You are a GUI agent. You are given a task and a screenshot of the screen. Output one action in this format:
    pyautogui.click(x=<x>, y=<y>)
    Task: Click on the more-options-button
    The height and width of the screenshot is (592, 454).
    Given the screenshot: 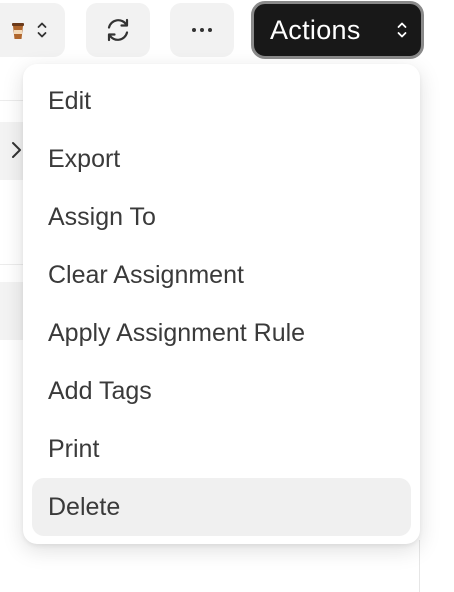 What is the action you would take?
    pyautogui.click(x=202, y=30)
    